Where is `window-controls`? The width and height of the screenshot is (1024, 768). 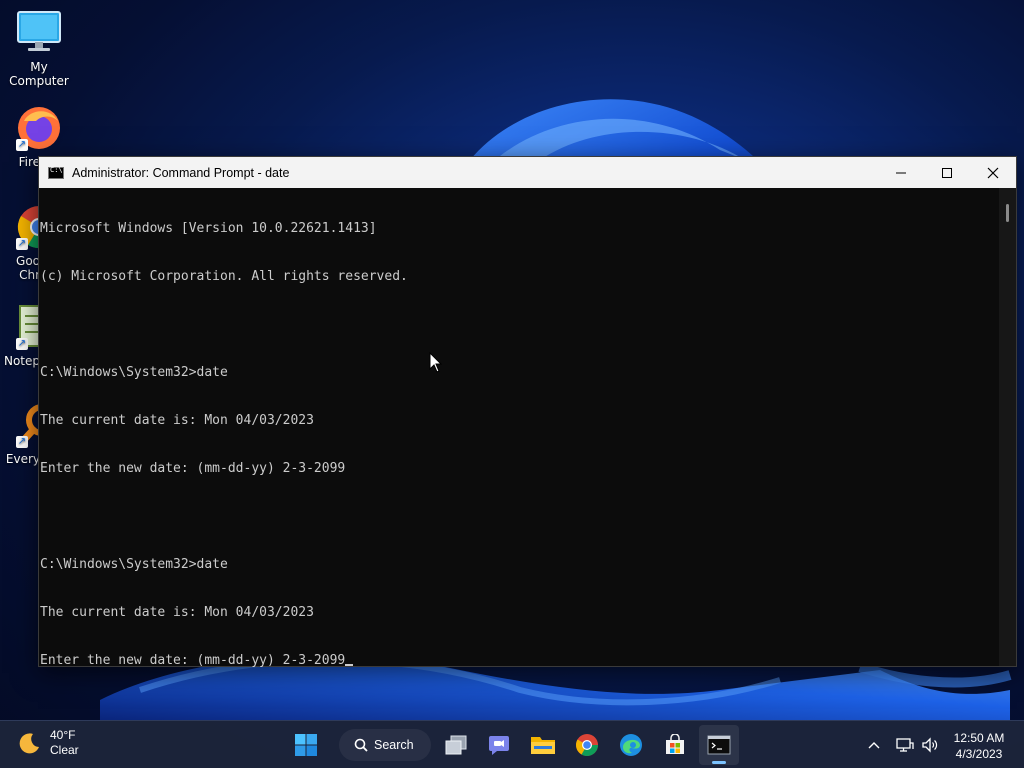
window-controls is located at coordinates (947, 172).